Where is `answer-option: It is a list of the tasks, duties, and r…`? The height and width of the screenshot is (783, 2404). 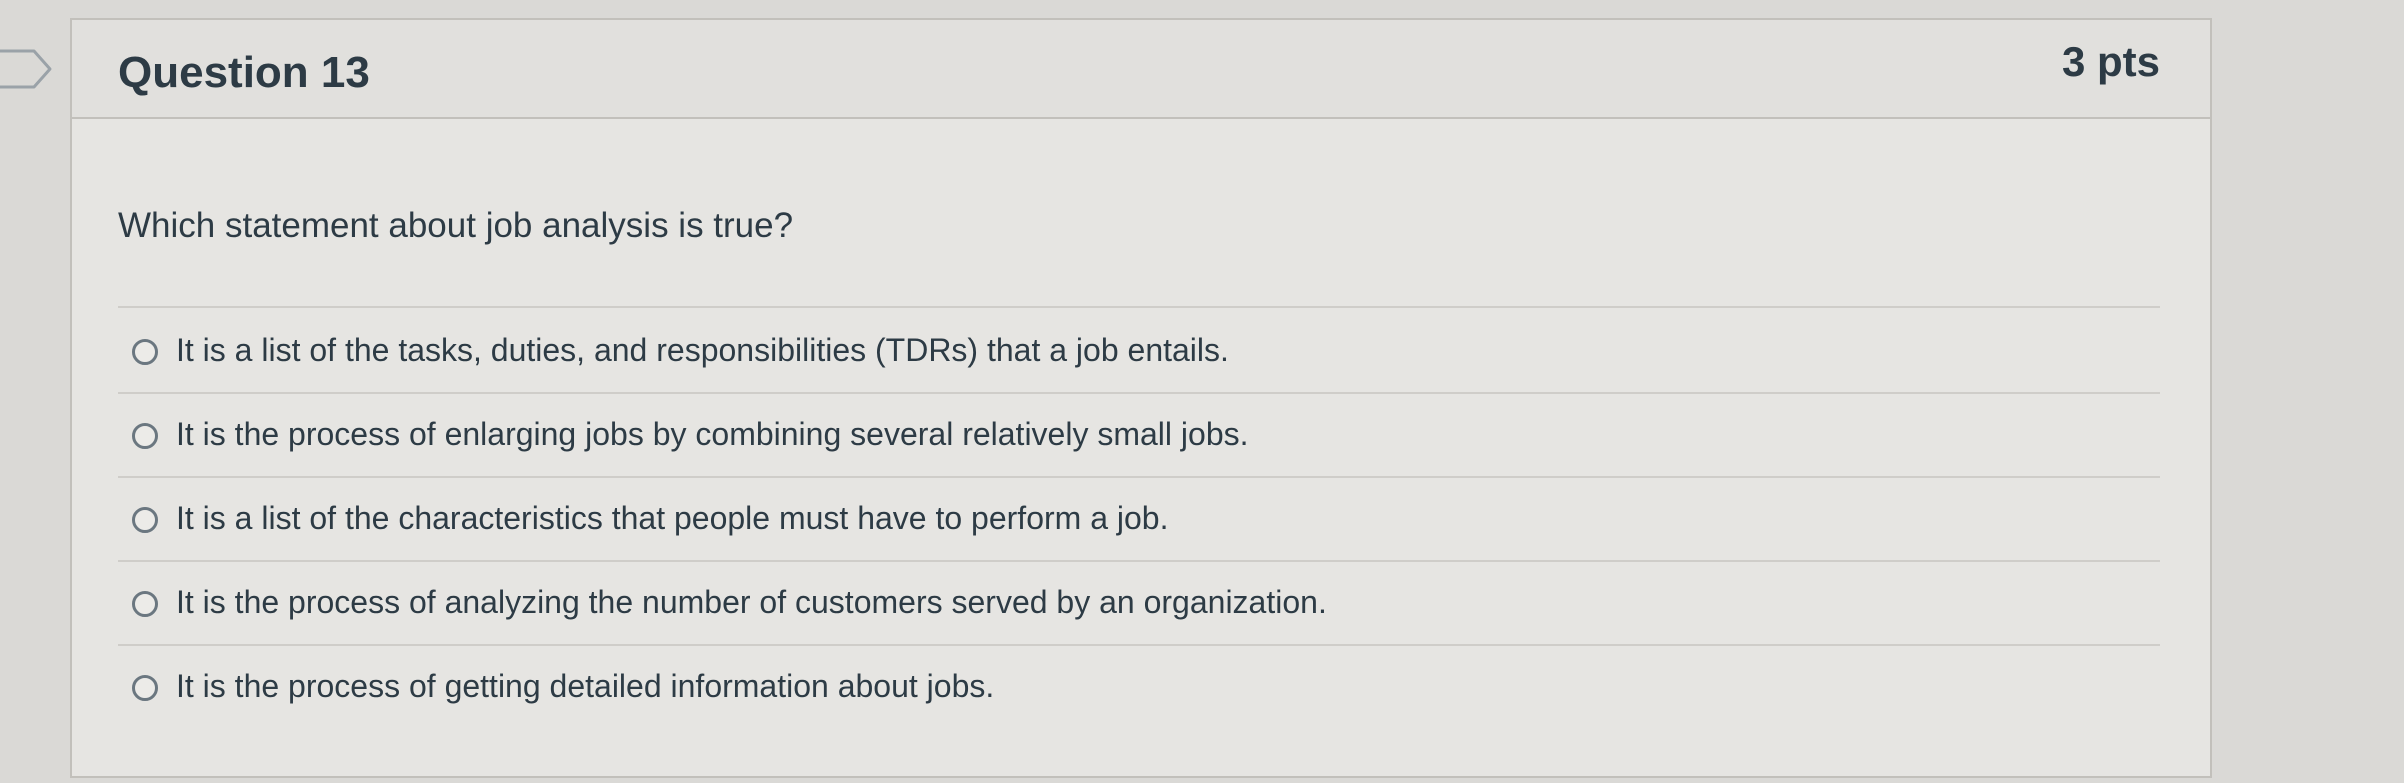
answer-option: It is a list of the tasks, duties, and r… is located at coordinates (1139, 352).